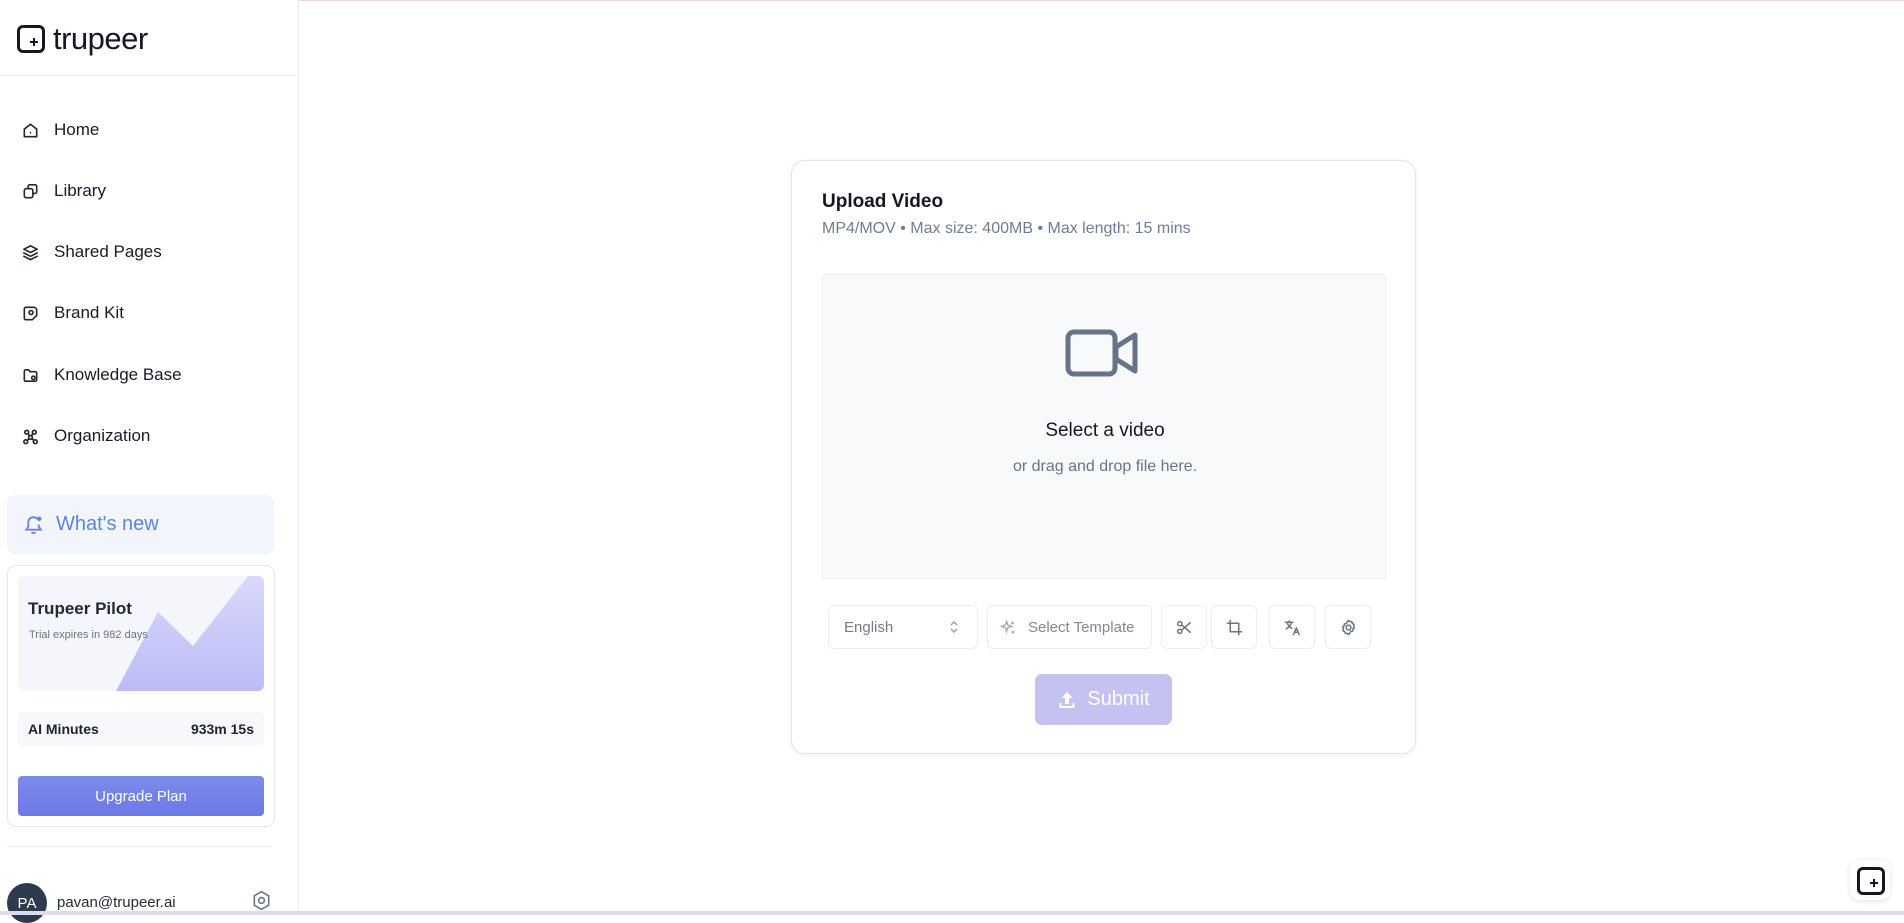 This screenshot has width=1904, height=923. Describe the element at coordinates (30, 252) in the screenshot. I see `layers-icon` at that location.